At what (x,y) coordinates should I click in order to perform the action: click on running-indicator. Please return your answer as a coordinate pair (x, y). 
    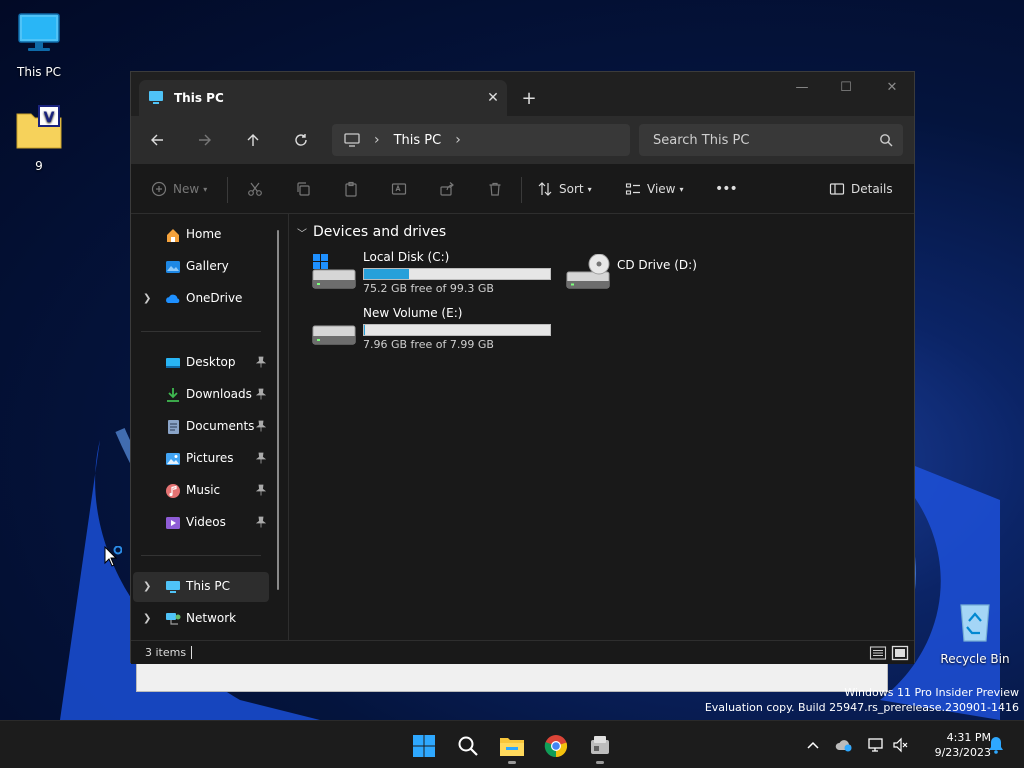
    Looking at the image, I should click on (512, 762).